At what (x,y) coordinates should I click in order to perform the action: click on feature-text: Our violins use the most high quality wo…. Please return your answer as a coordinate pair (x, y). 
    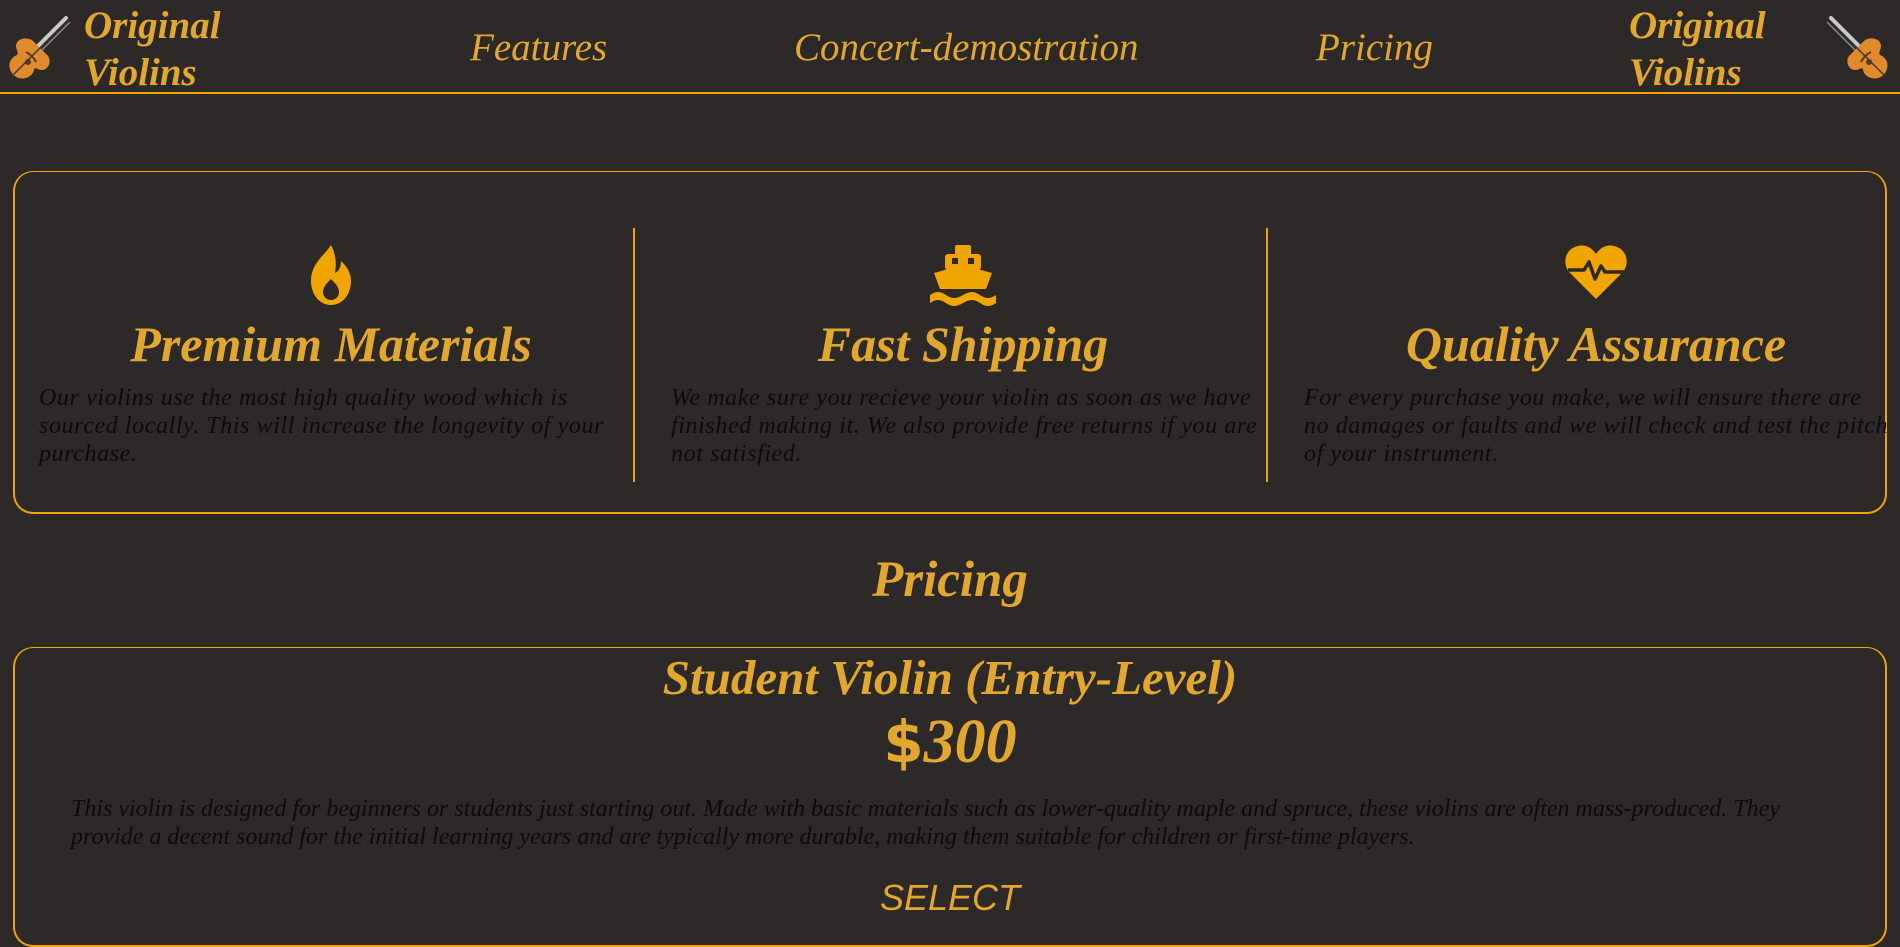
    Looking at the image, I should click on (322, 426).